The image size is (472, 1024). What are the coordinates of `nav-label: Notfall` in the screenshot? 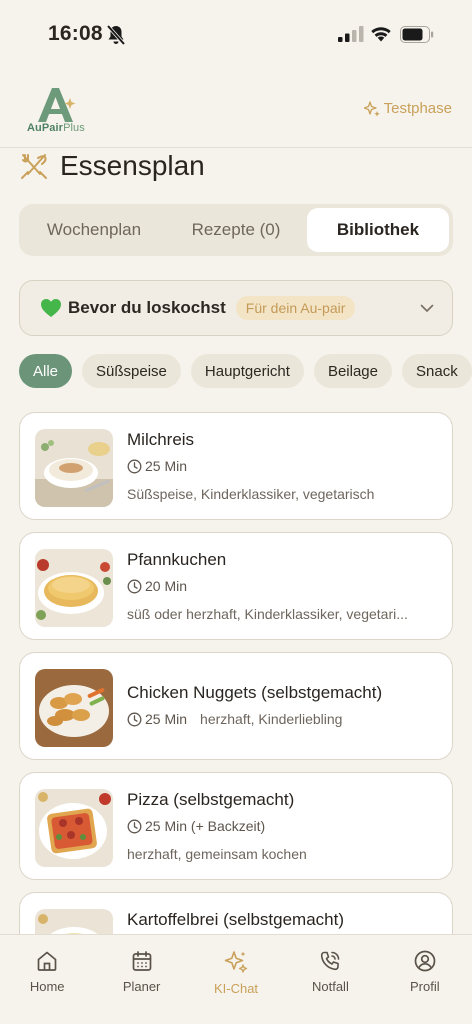 It's located at (330, 986).